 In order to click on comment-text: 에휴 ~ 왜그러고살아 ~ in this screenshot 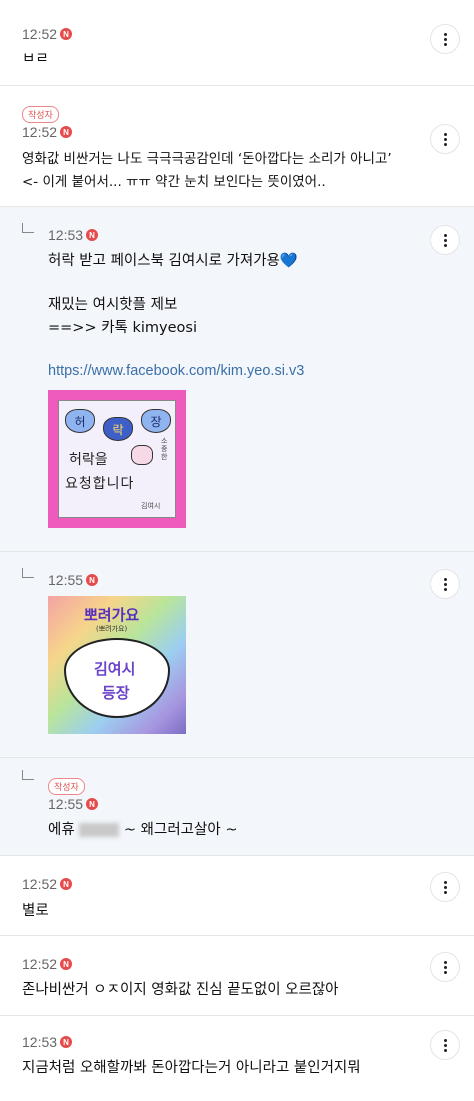, I will do `click(142, 830)`.